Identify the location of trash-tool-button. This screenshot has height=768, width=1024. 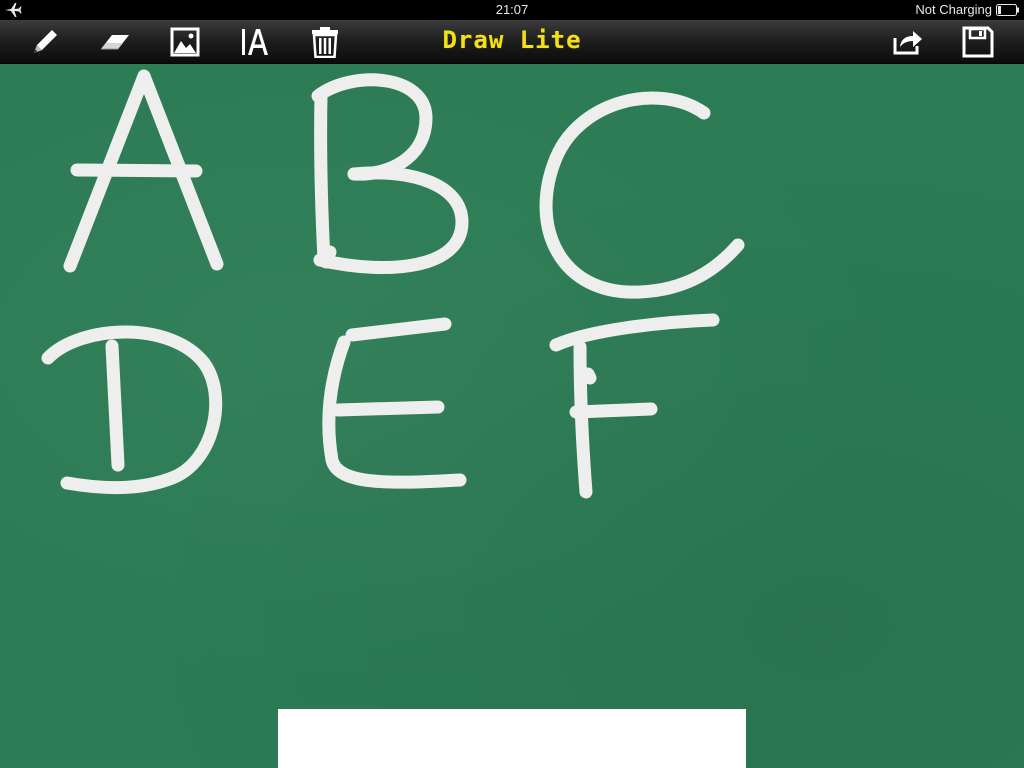
(325, 42).